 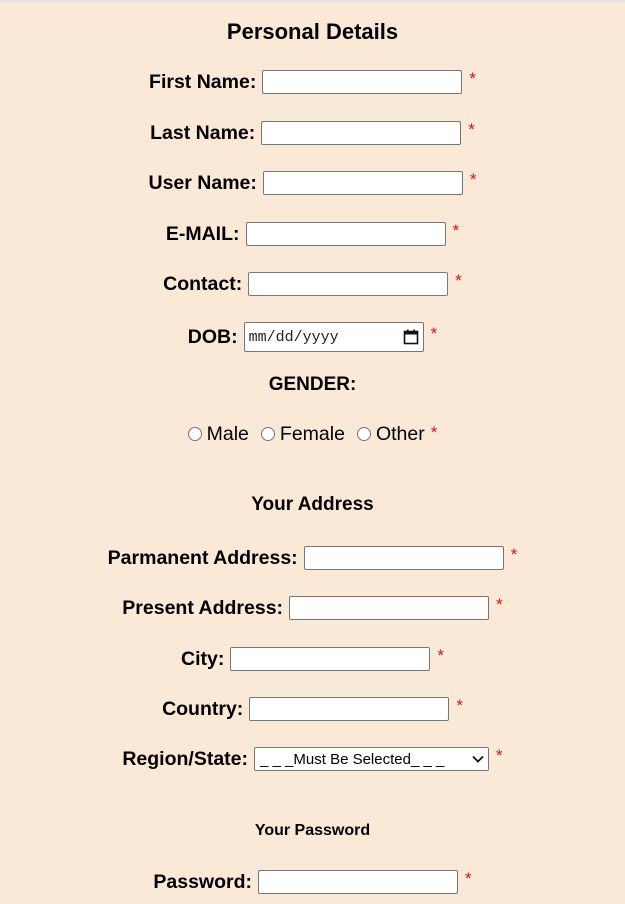 I want to click on user-name-input, so click(x=362, y=183).